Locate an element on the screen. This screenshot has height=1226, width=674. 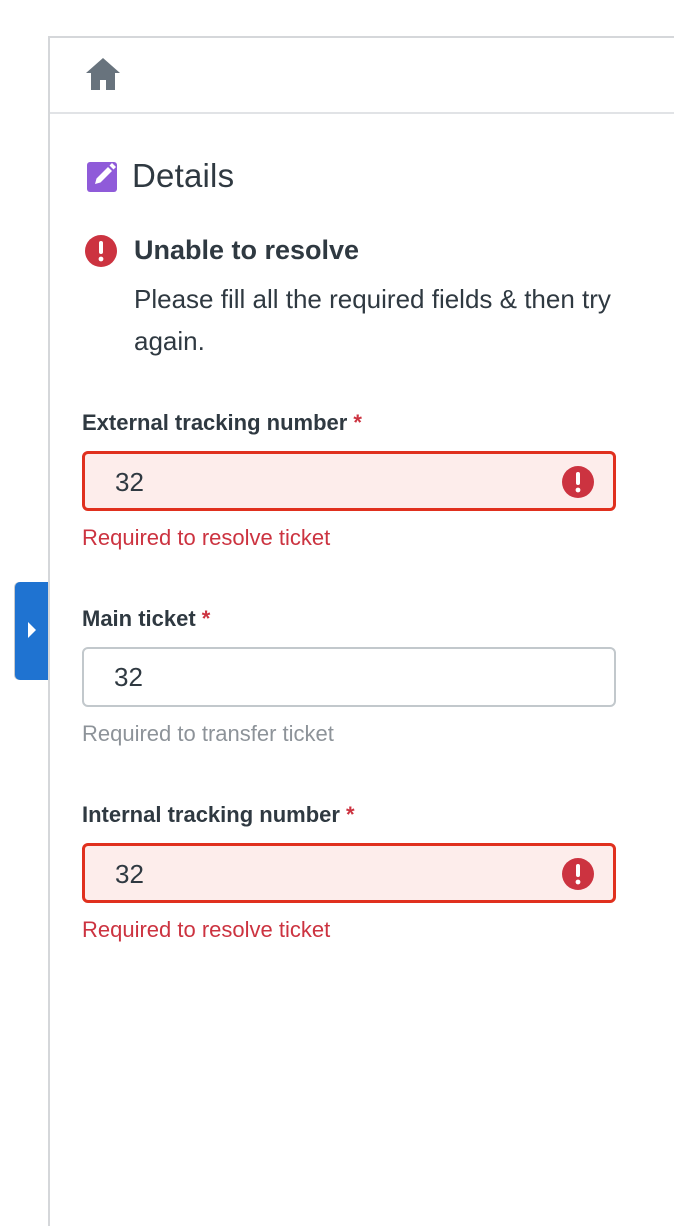
main-ticket-input-box is located at coordinates (349, 677).